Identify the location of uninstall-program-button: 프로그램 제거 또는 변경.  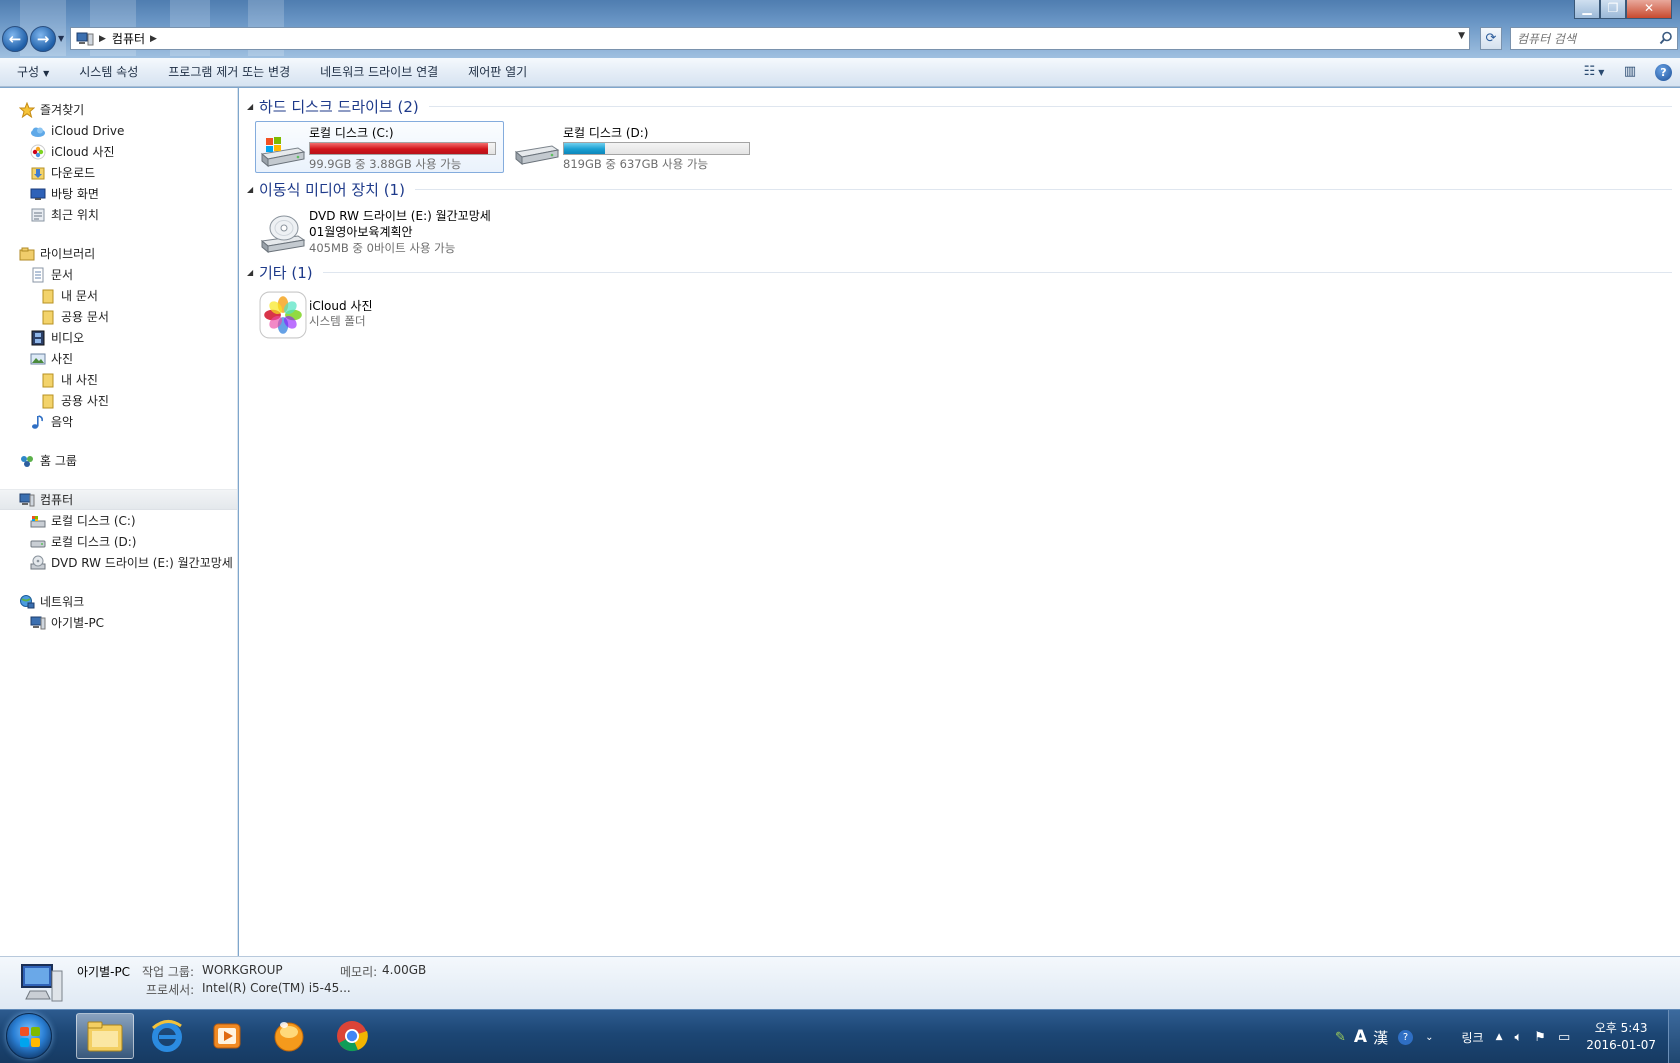
(229, 72).